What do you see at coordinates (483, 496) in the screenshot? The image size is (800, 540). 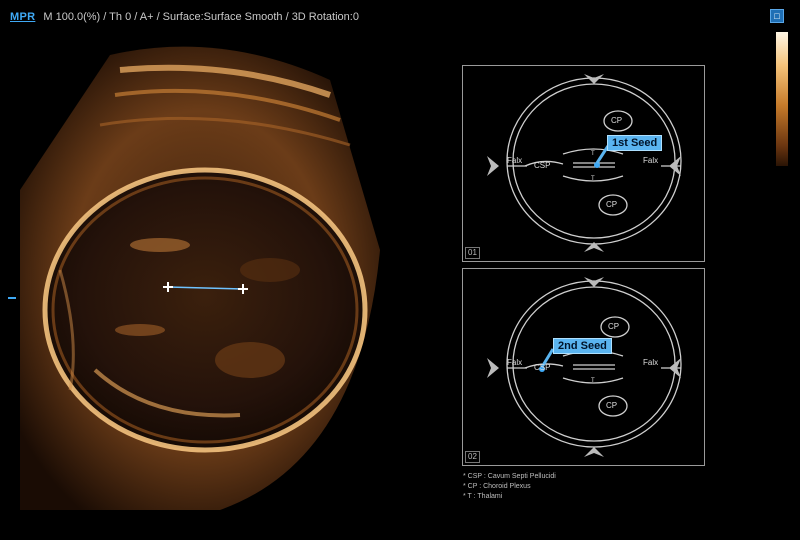 I see `legend-item: * T : Thalami` at bounding box center [483, 496].